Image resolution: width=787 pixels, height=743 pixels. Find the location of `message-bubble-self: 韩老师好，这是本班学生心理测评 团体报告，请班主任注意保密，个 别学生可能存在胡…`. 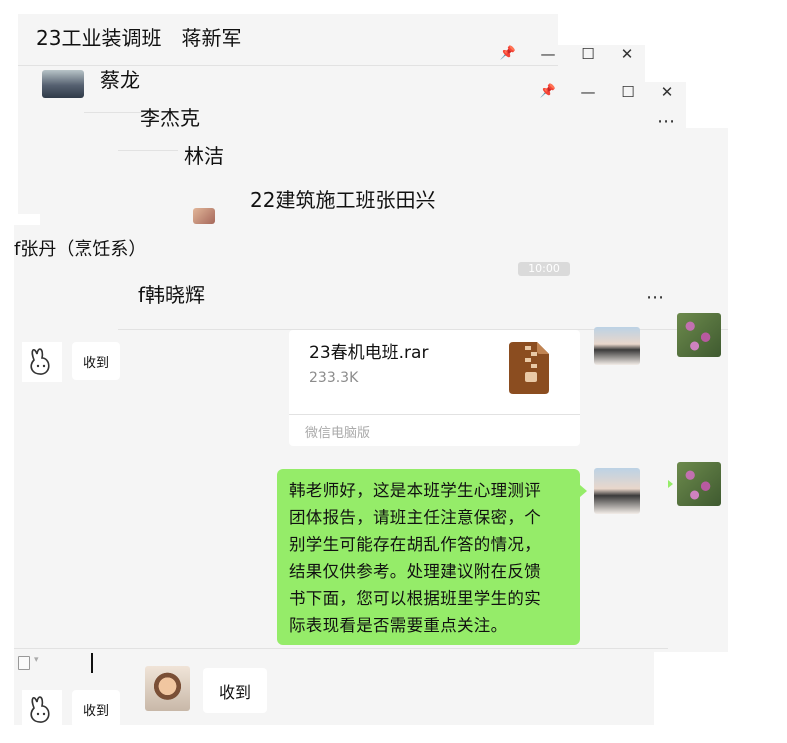

message-bubble-self: 韩老师好，这是本班学生心理测评 团体报告，请班主任注意保密，个 别学生可能存在胡… is located at coordinates (432, 557).